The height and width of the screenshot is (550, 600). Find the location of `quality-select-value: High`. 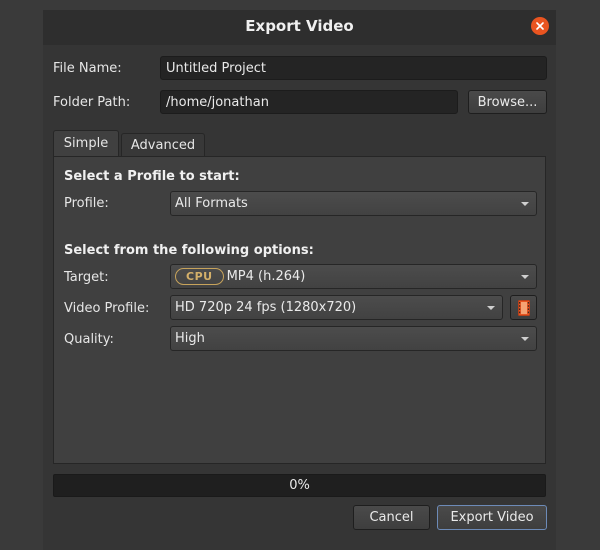

quality-select-value: High is located at coordinates (190, 338).